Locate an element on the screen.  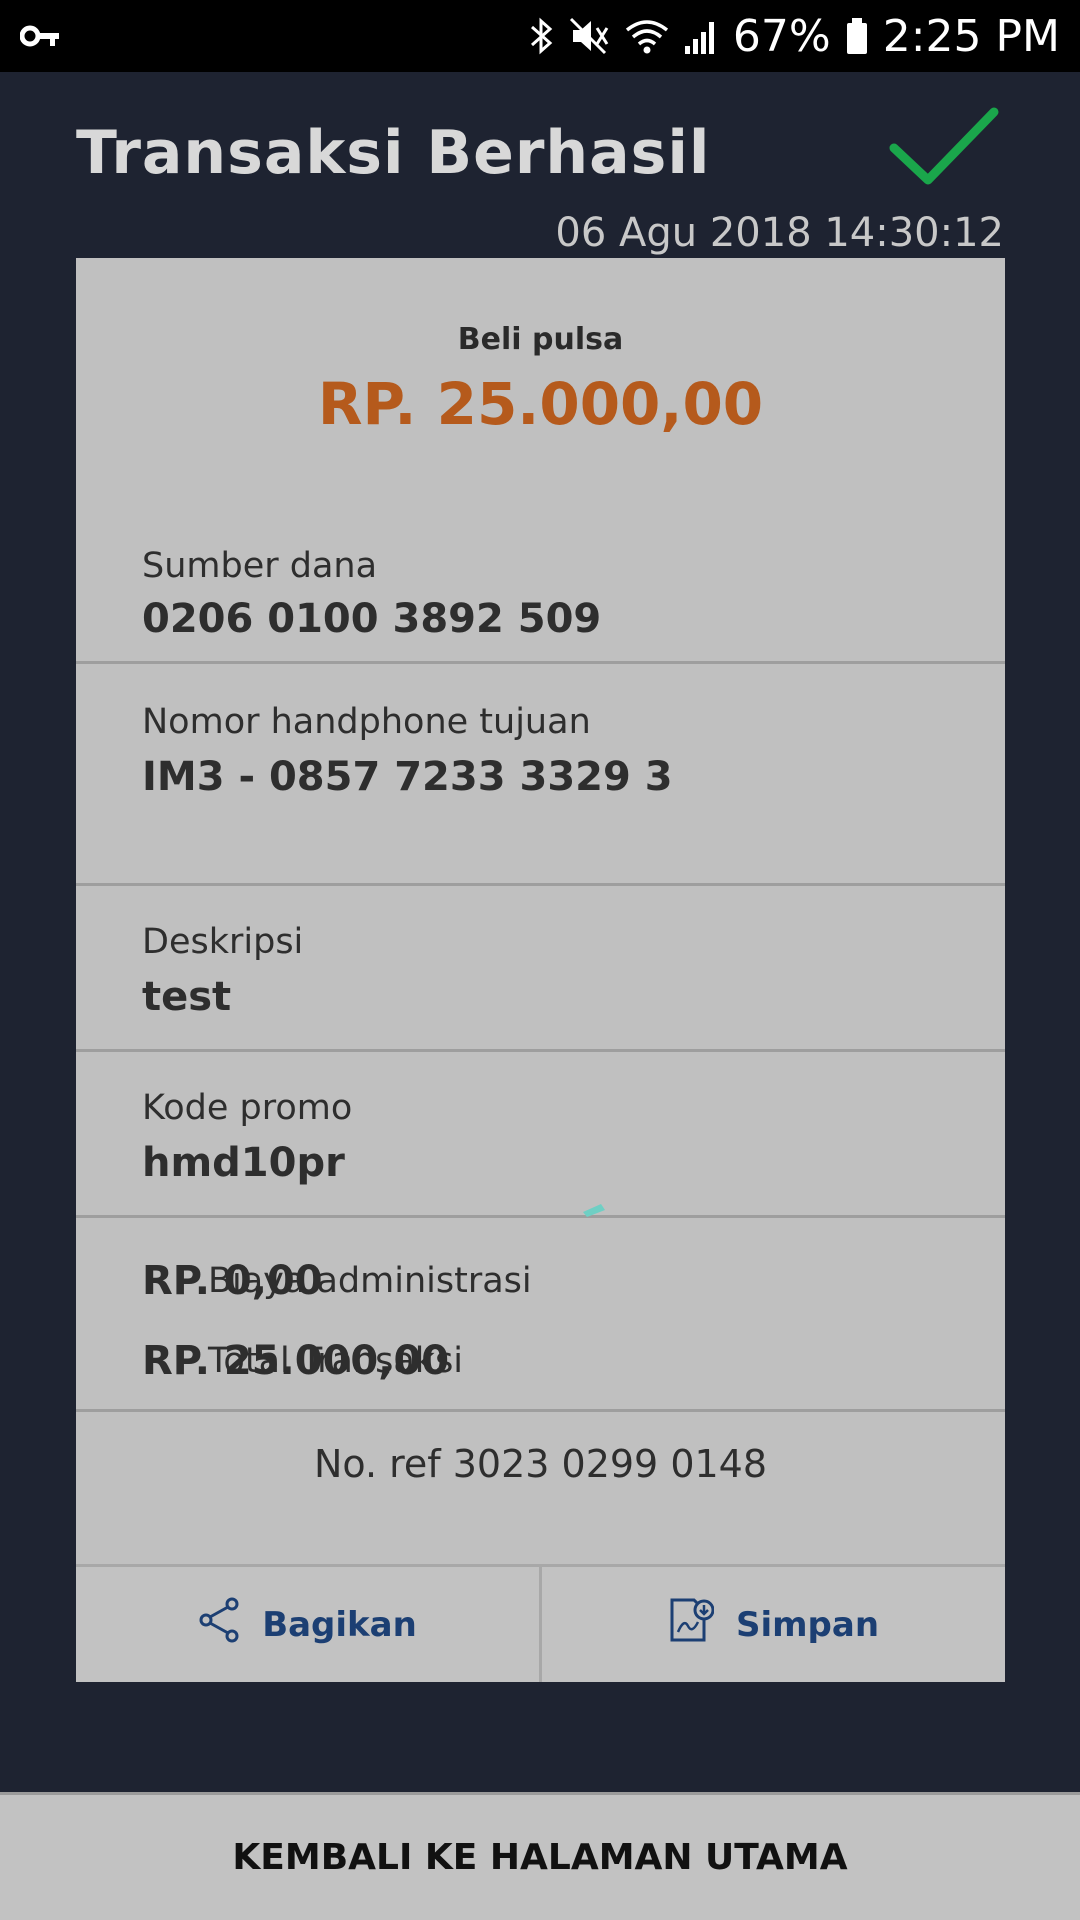
clock: 2:25 PM is located at coordinates (971, 36).